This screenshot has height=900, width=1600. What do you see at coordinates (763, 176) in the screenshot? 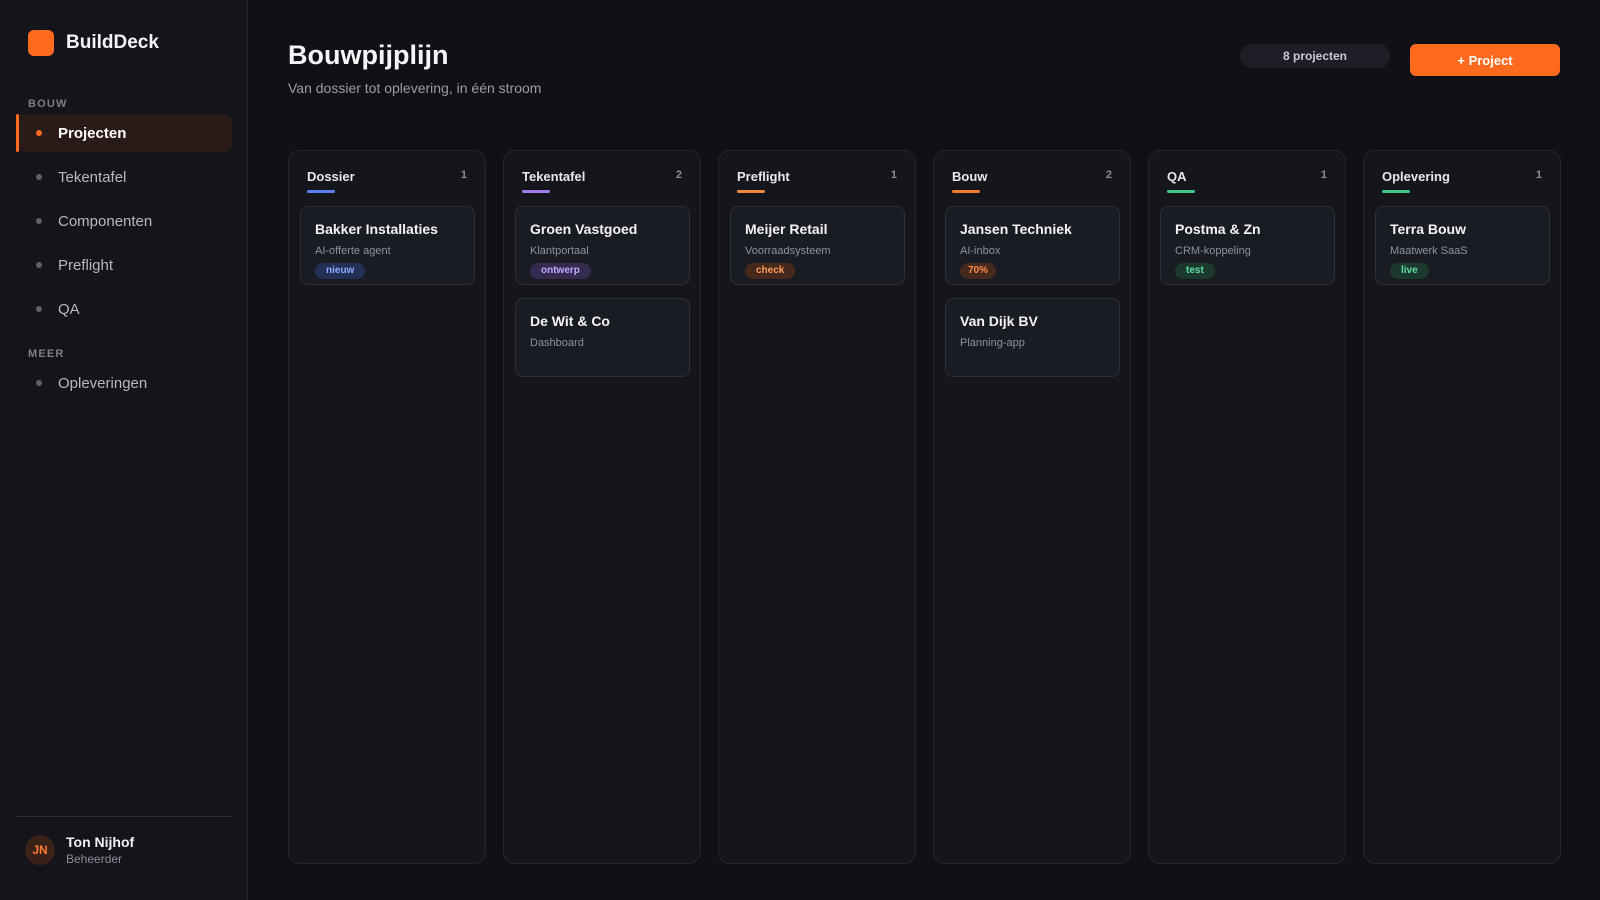
I see `column-title: Preflight` at bounding box center [763, 176].